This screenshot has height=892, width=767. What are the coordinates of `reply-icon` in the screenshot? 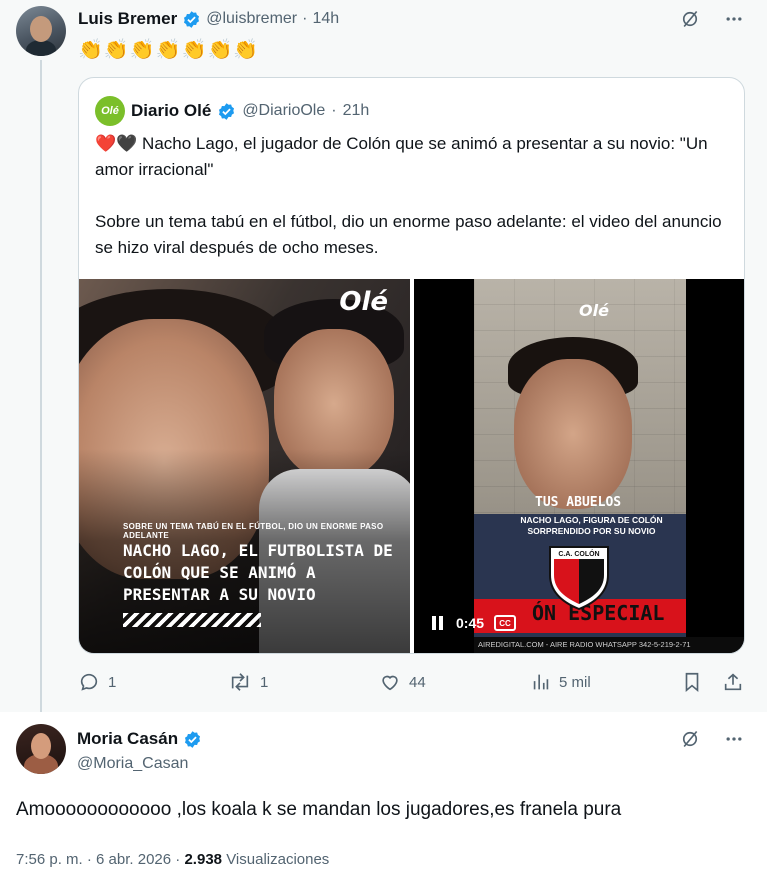 It's located at (89, 682).